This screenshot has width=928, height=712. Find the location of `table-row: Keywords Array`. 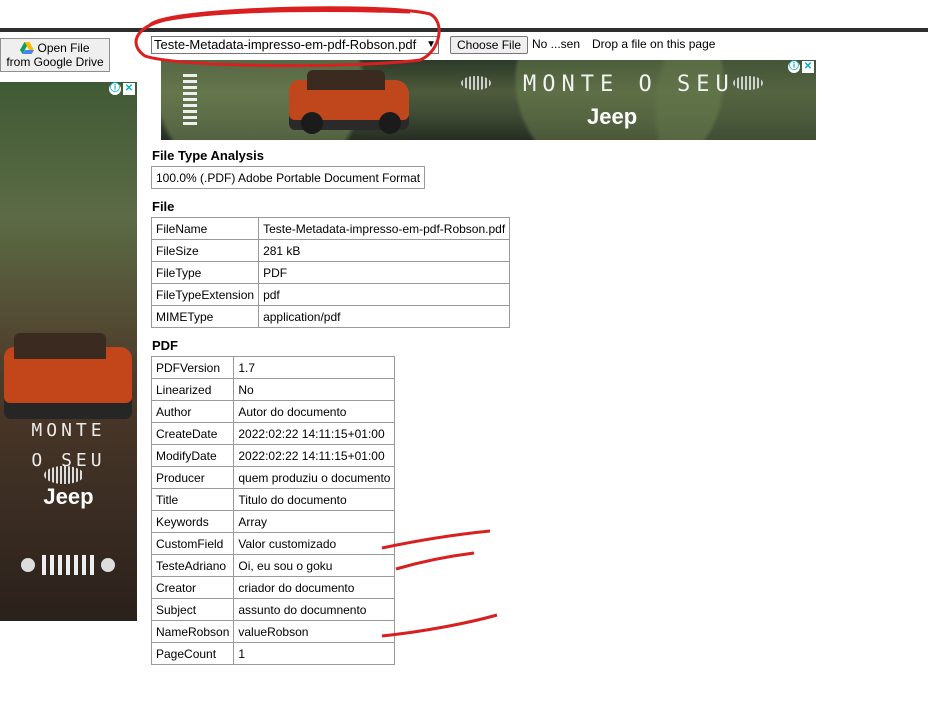

table-row: Keywords Array is located at coordinates (273, 521).